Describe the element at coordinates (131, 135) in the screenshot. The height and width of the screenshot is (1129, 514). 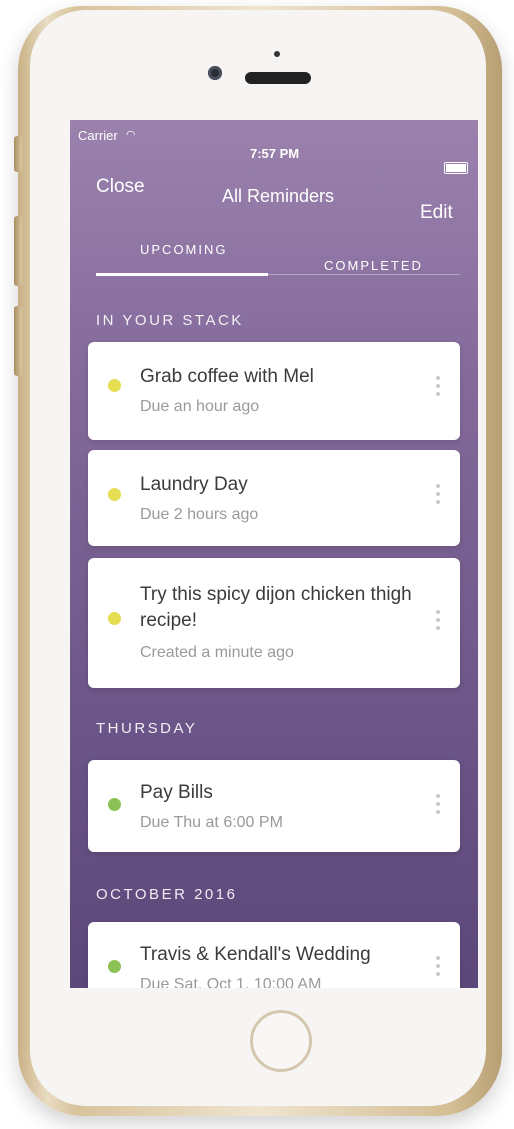
I see `wifi-icon: ◠` at that location.